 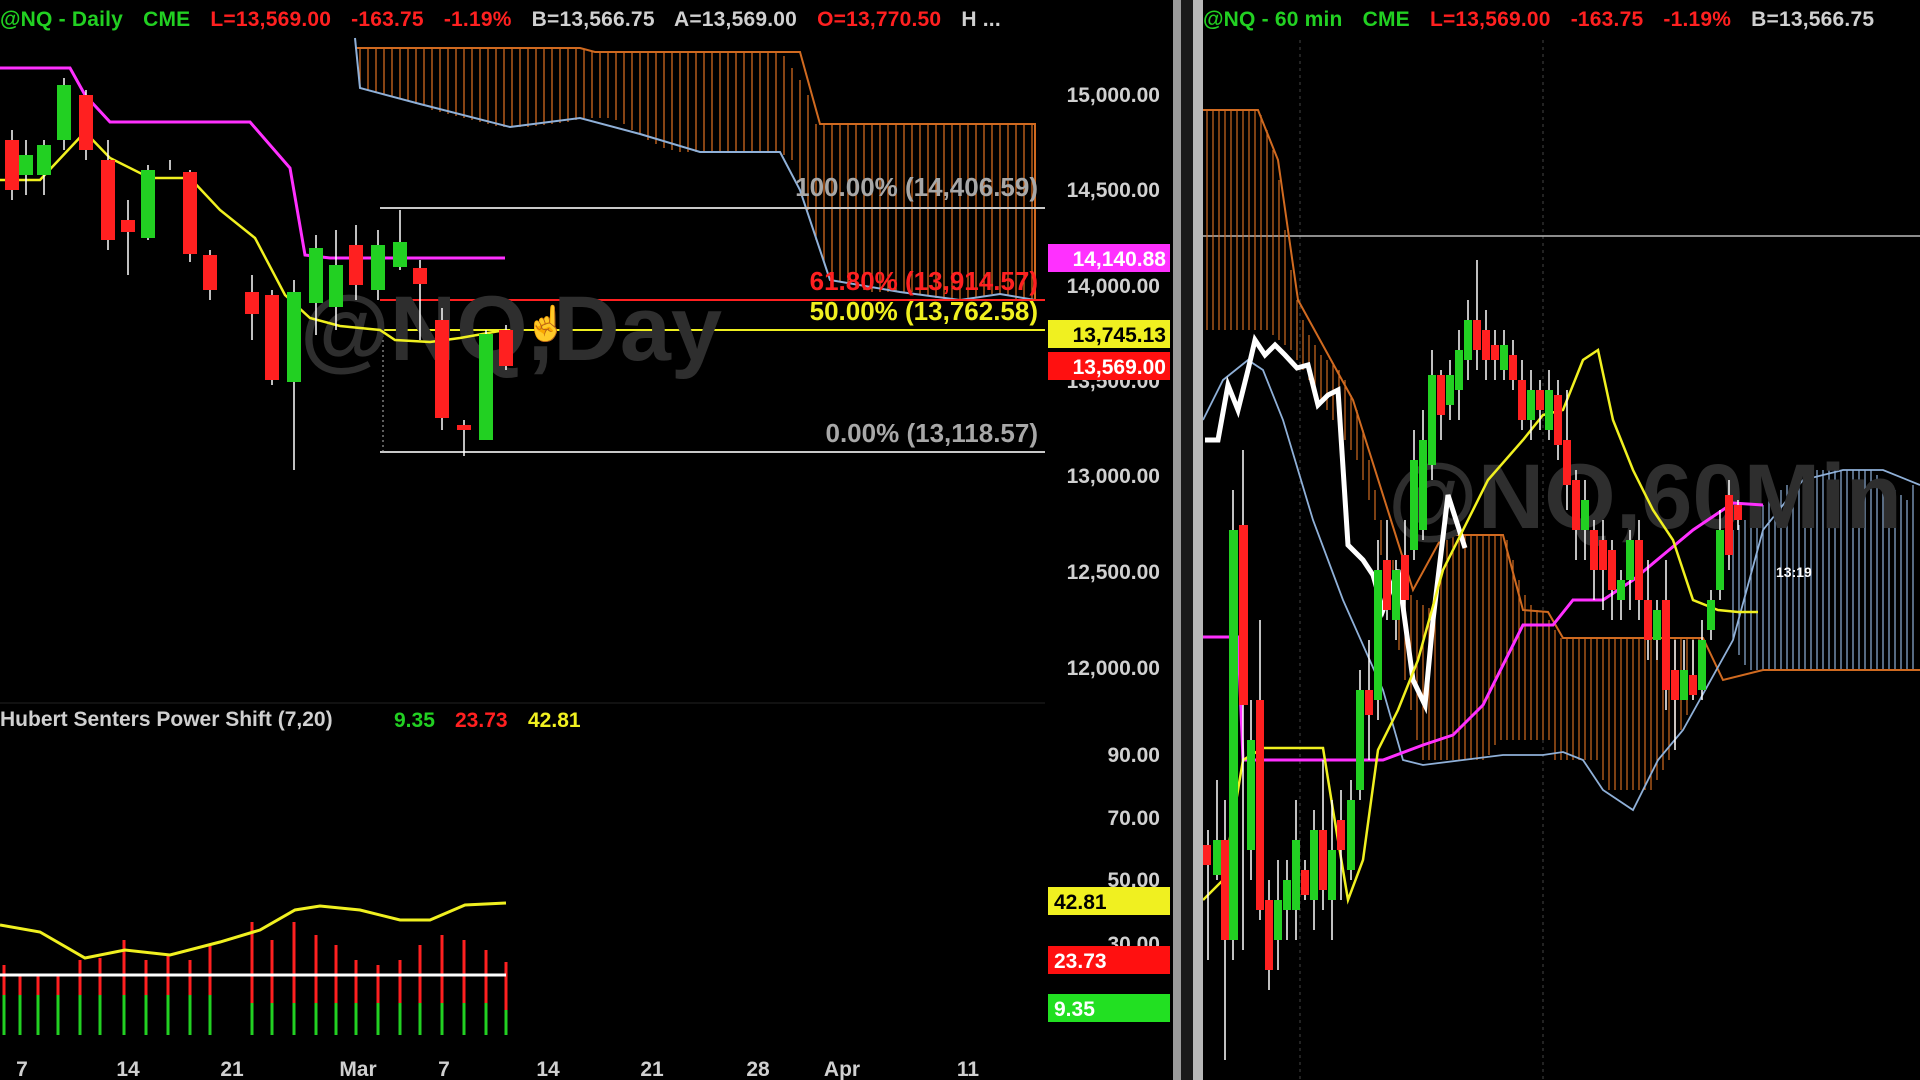 What do you see at coordinates (1645, 497) in the screenshot?
I see `hourly-watermark: @NQ,60Min` at bounding box center [1645, 497].